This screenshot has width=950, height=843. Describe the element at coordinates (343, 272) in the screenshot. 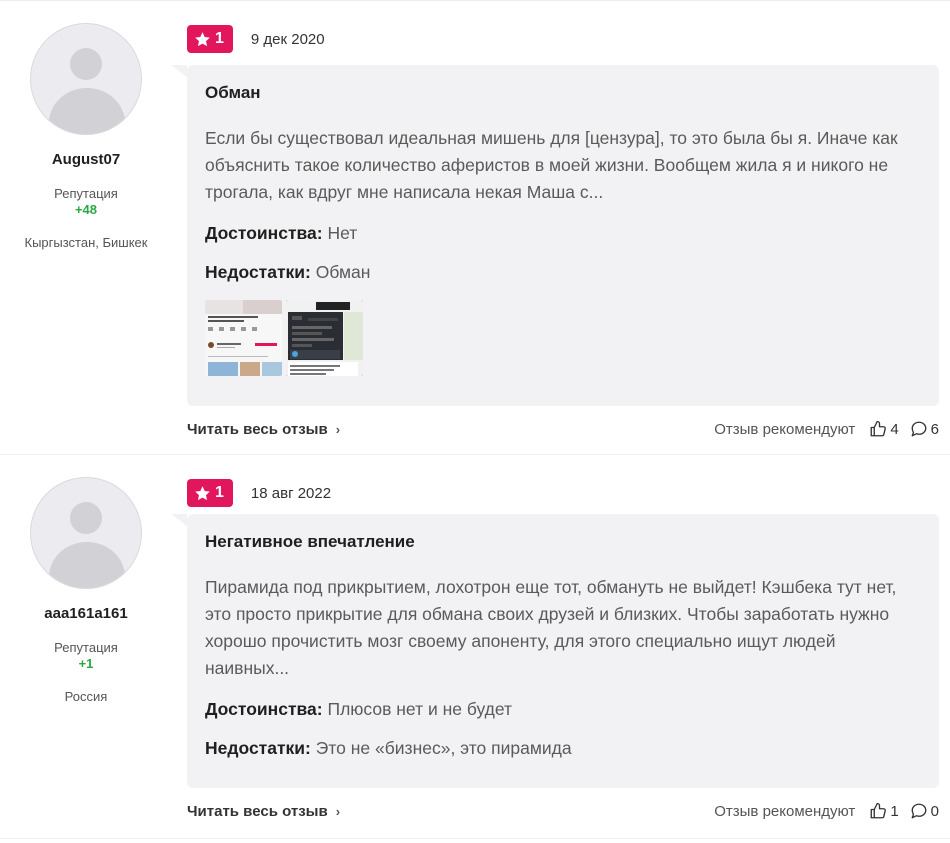

I see `cons-value: Обман` at that location.